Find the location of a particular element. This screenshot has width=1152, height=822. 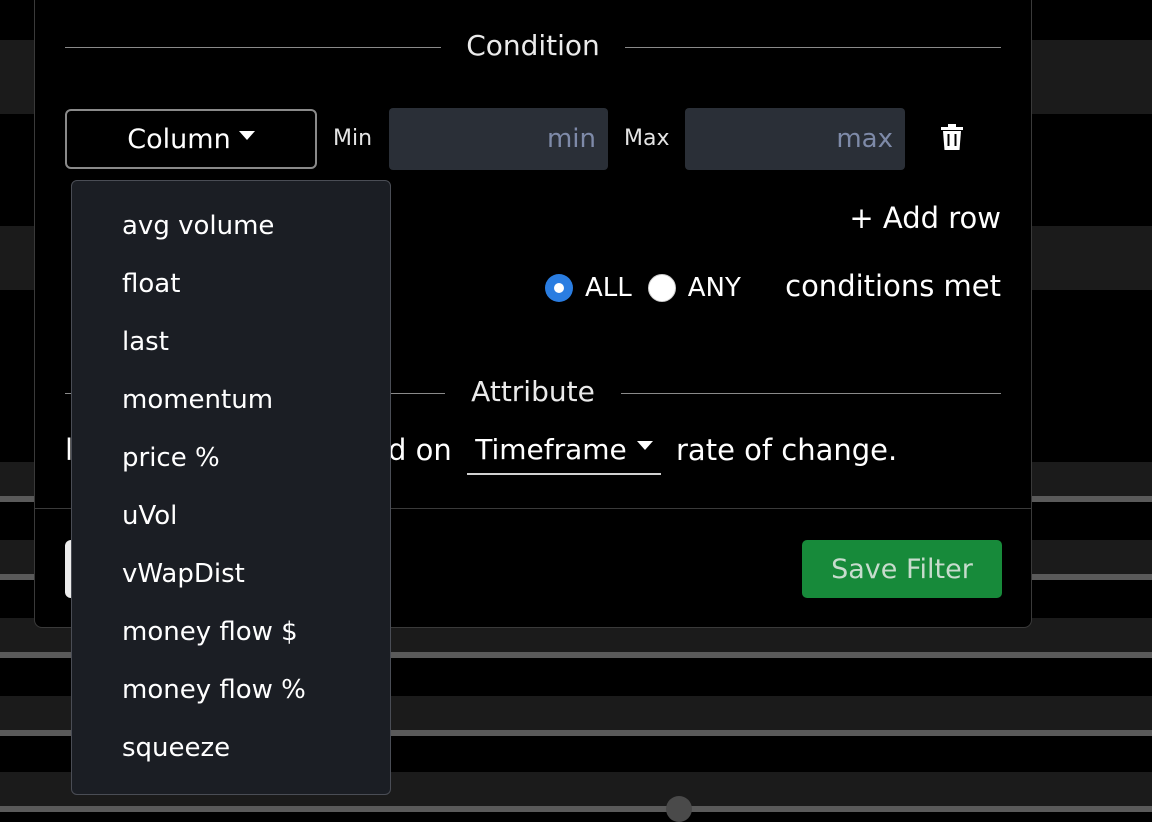

dropdown-item-uvol: uVol is located at coordinates (231, 516).